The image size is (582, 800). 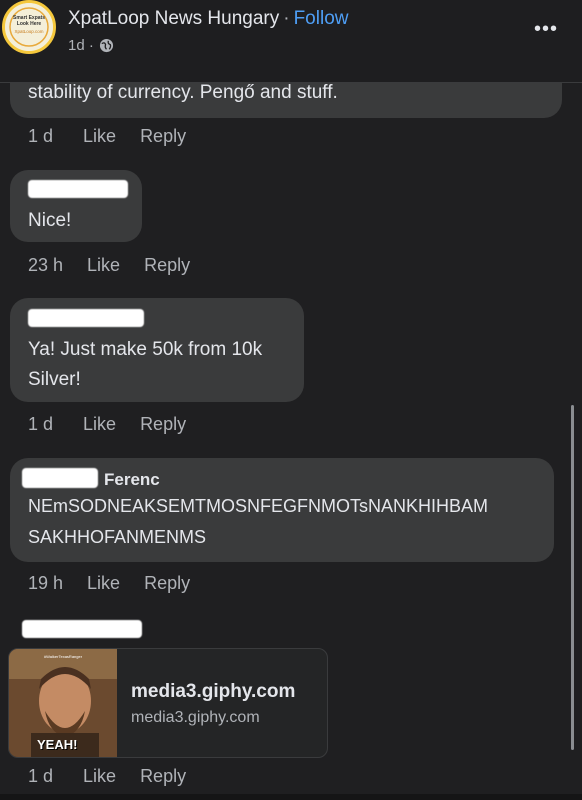 What do you see at coordinates (106, 45) in the screenshot?
I see `globe-icon` at bounding box center [106, 45].